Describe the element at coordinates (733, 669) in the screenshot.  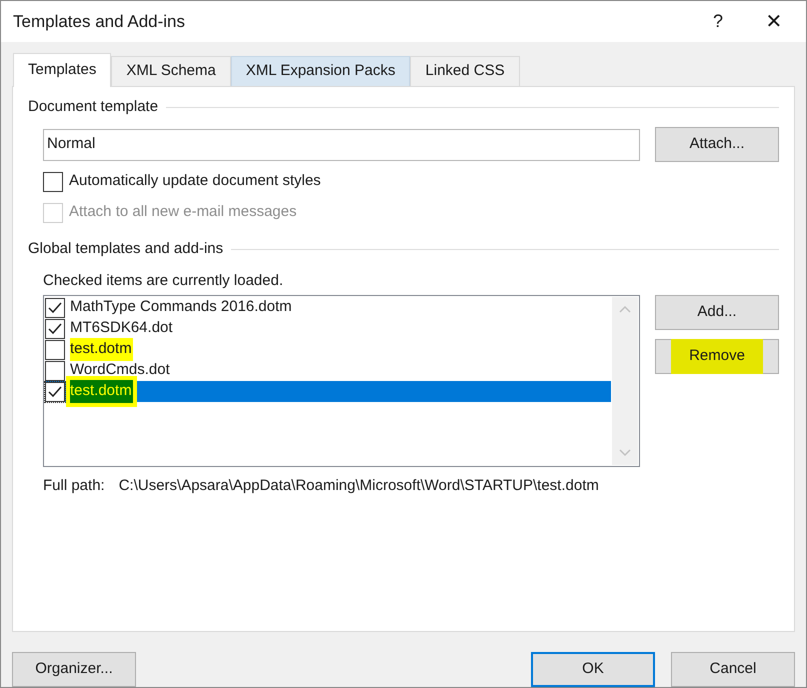
I see `cancel-button: Cancel` at that location.